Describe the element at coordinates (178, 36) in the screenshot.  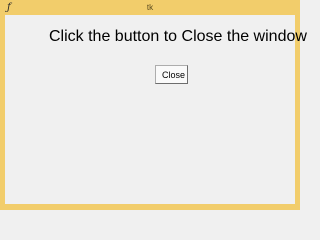
I see `instruction-heading: Click the button to Close the window` at that location.